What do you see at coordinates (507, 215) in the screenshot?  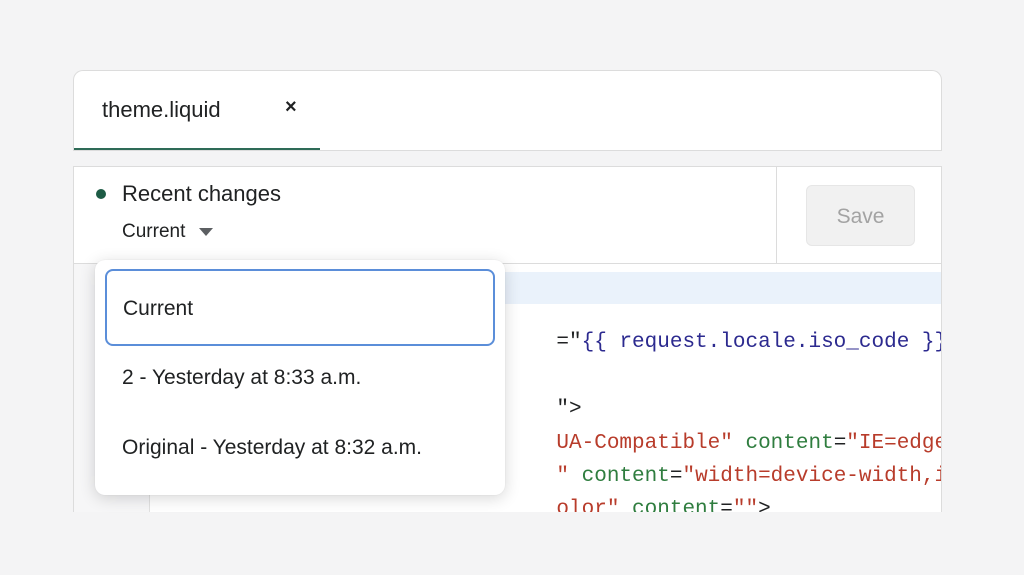 I see `editor-toolbar: Recent changes Current Save` at bounding box center [507, 215].